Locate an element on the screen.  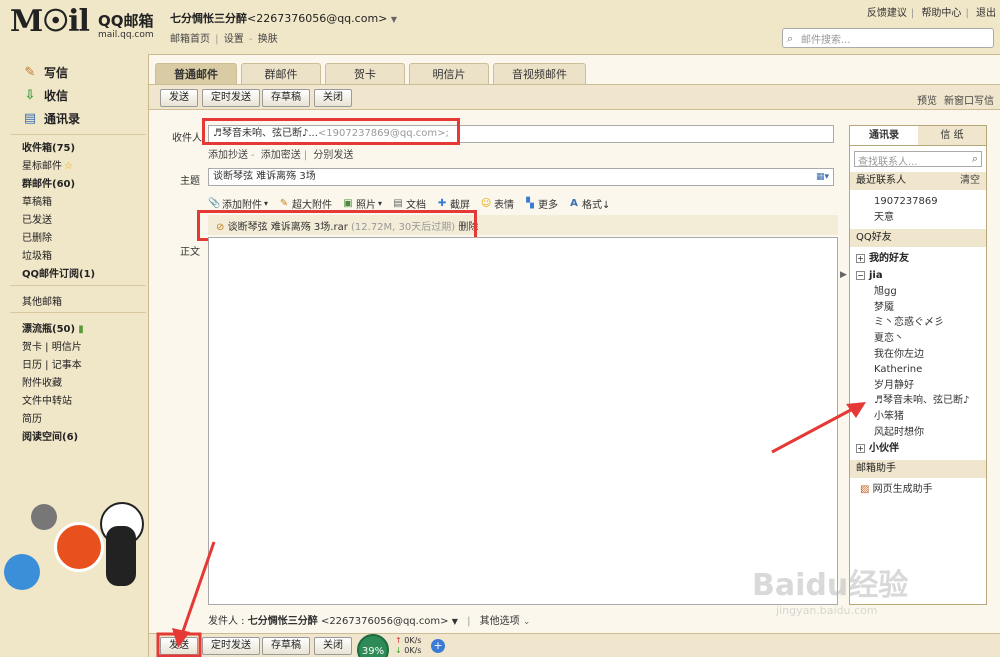
screenshot-button: ✚ 截屏 is located at coordinates (453, 204).